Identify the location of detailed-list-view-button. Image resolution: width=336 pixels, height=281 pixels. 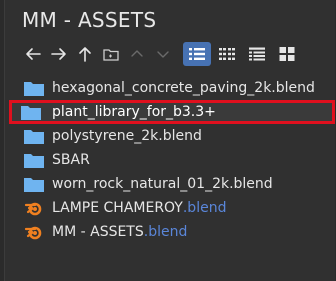
(257, 54).